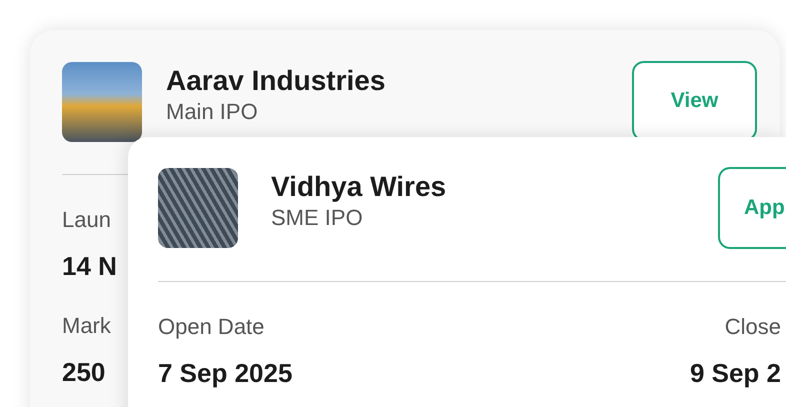 This screenshot has width=786, height=407. Describe the element at coordinates (84, 372) in the screenshot. I see `field-value: 250` at that location.